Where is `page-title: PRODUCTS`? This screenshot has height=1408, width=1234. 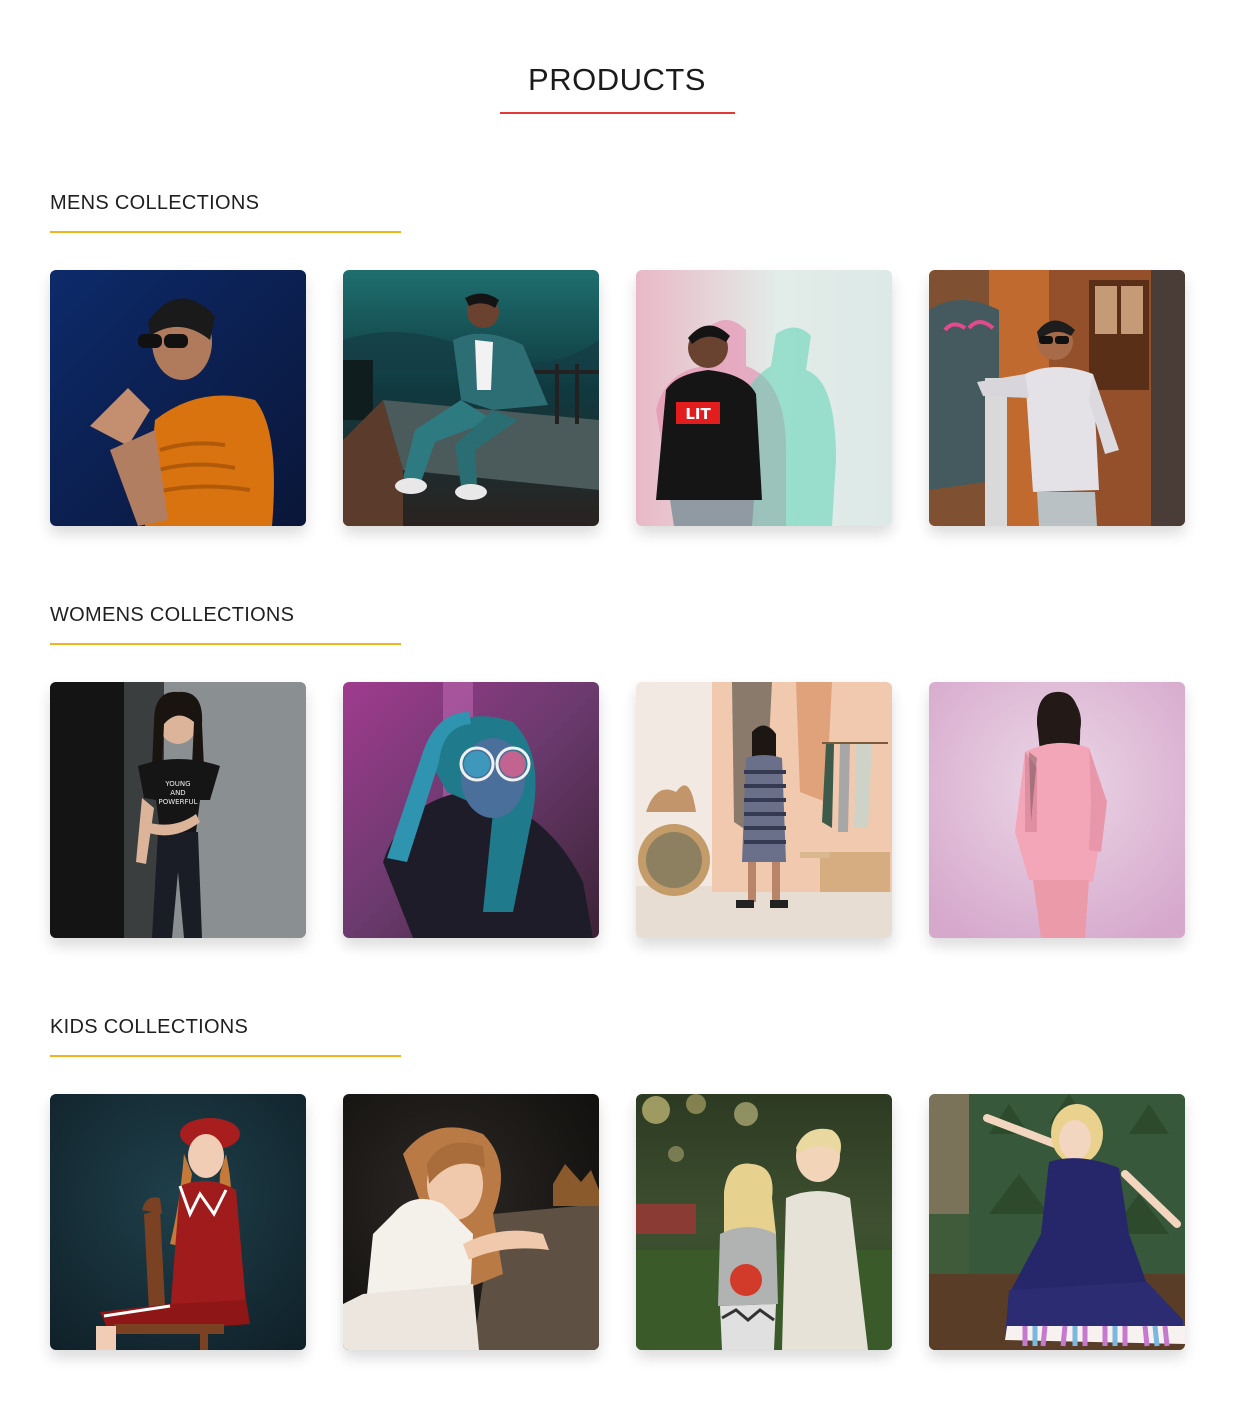
page-title: PRODUCTS is located at coordinates (617, 79).